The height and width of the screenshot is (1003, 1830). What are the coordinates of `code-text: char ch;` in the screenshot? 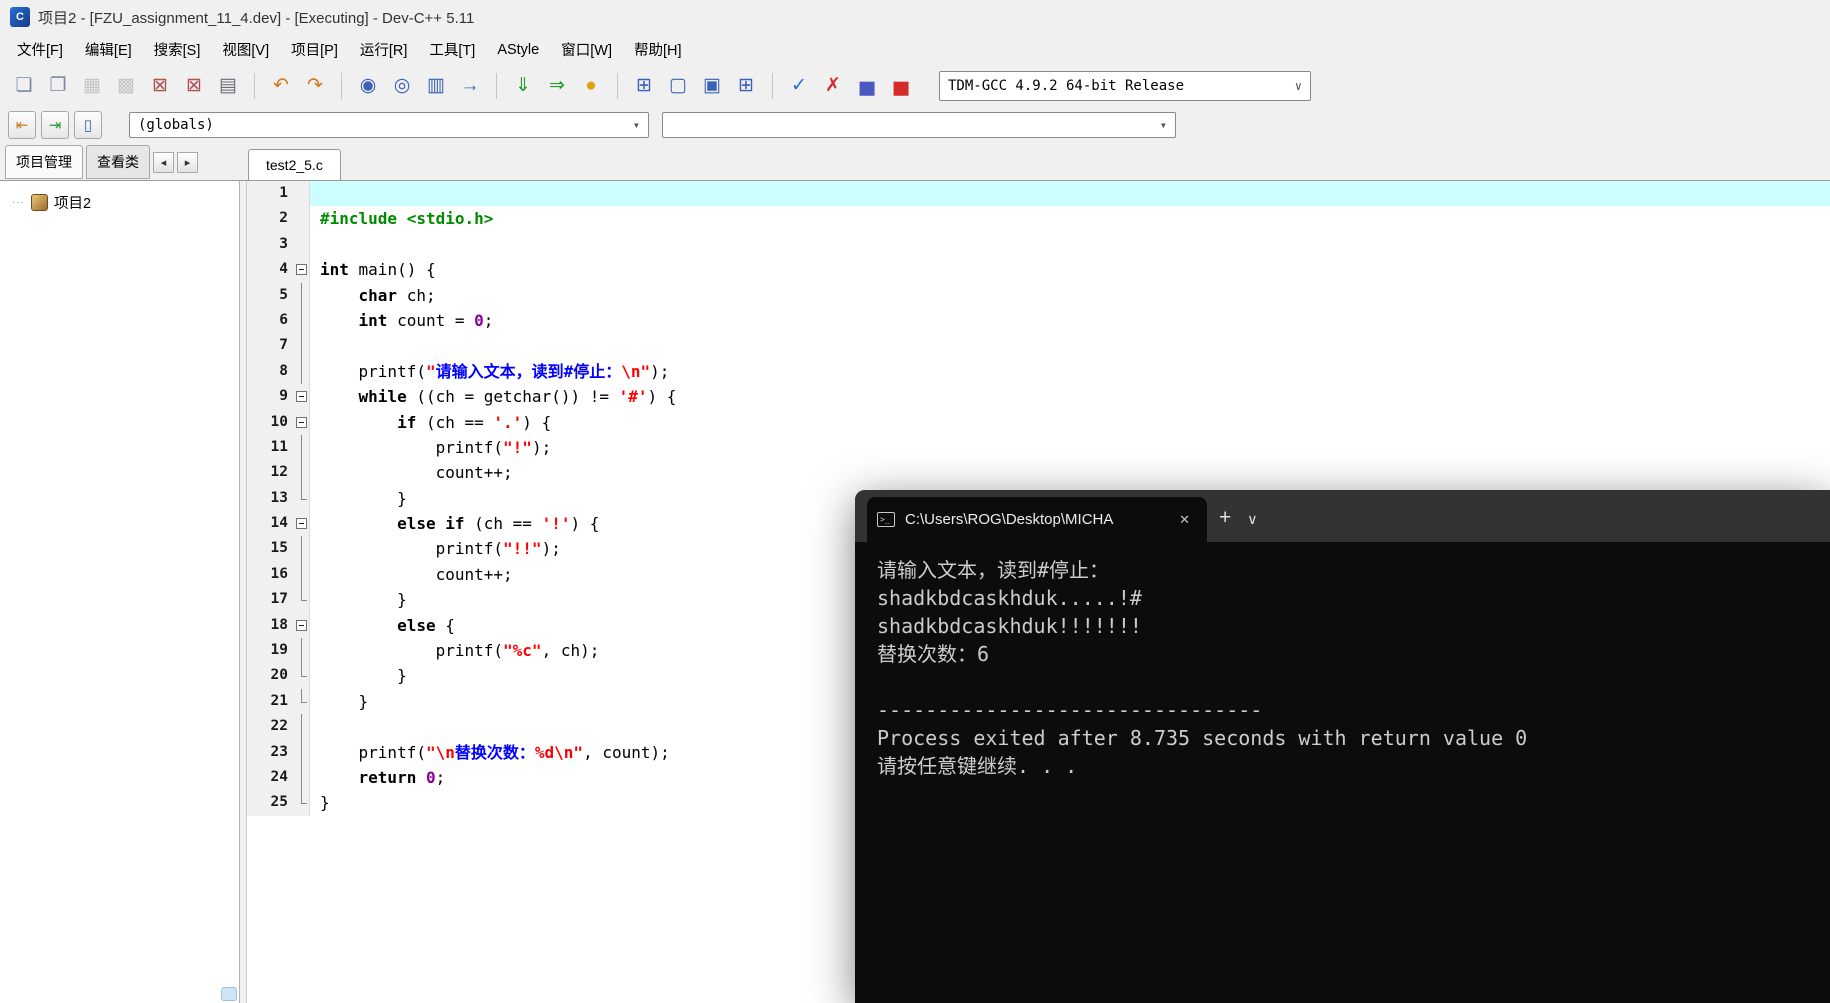 It's located at (1070, 295).